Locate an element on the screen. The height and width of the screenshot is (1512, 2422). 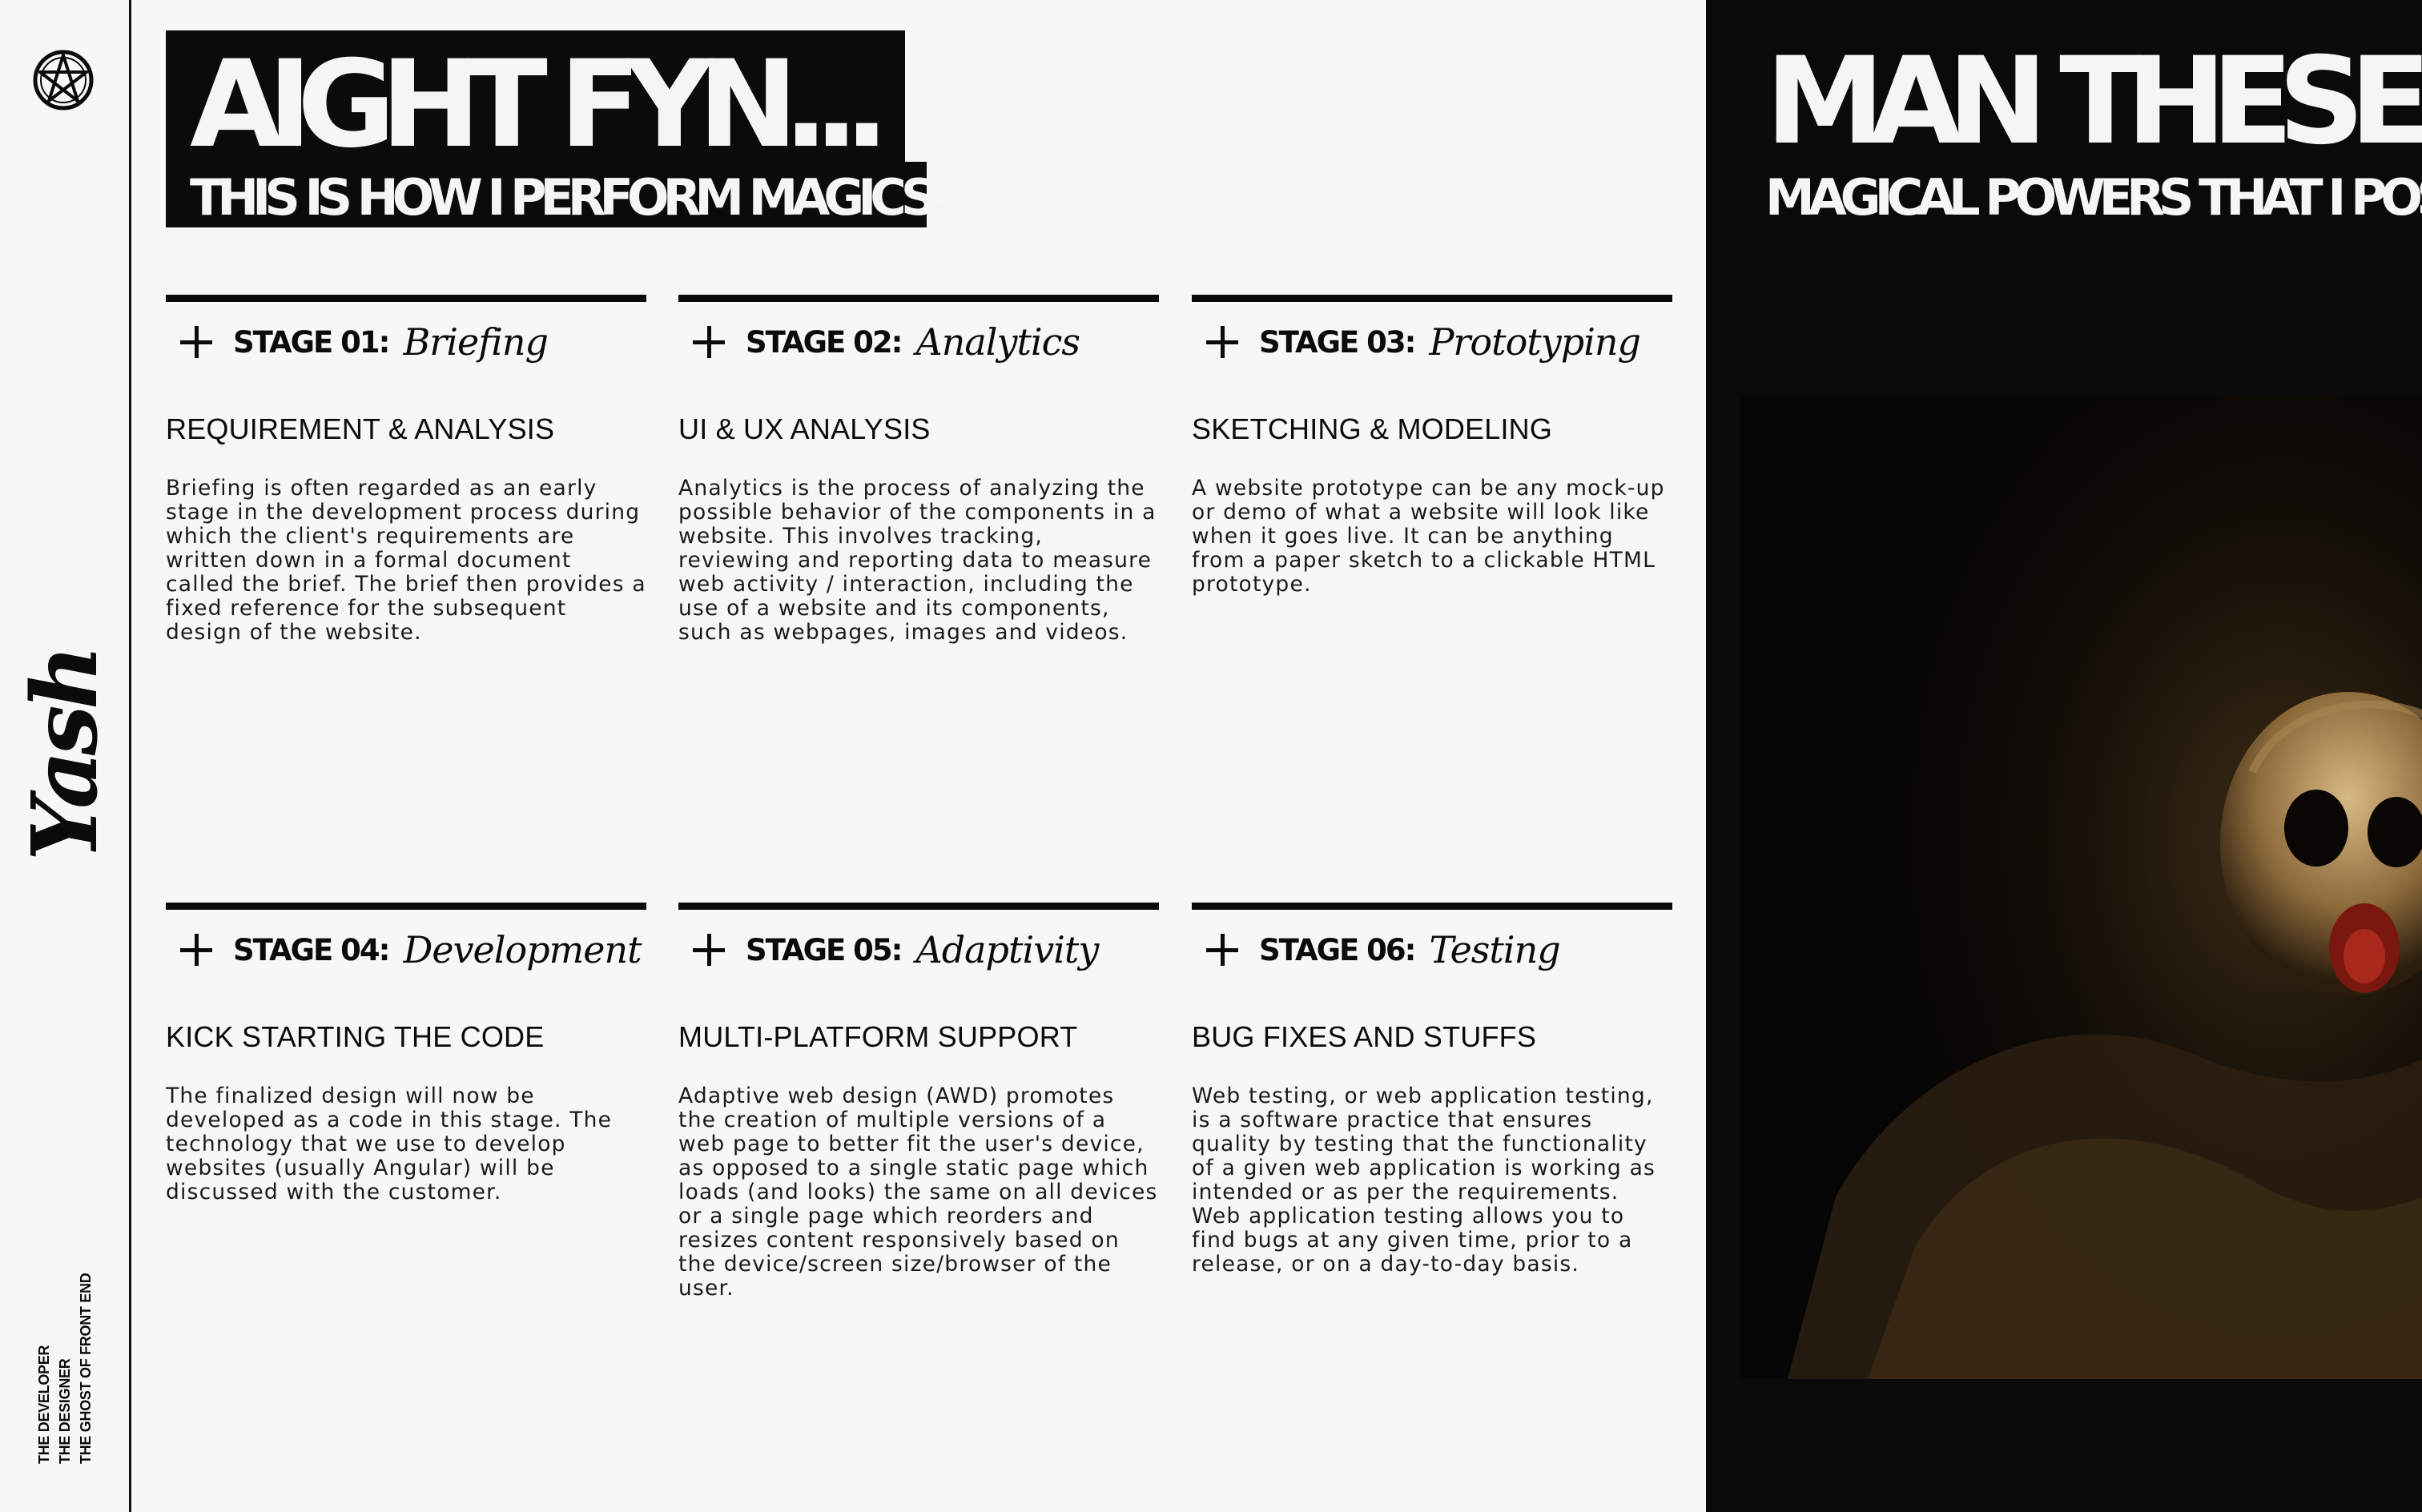
tagline-designer: THE DESIGNER is located at coordinates (65, 1411).